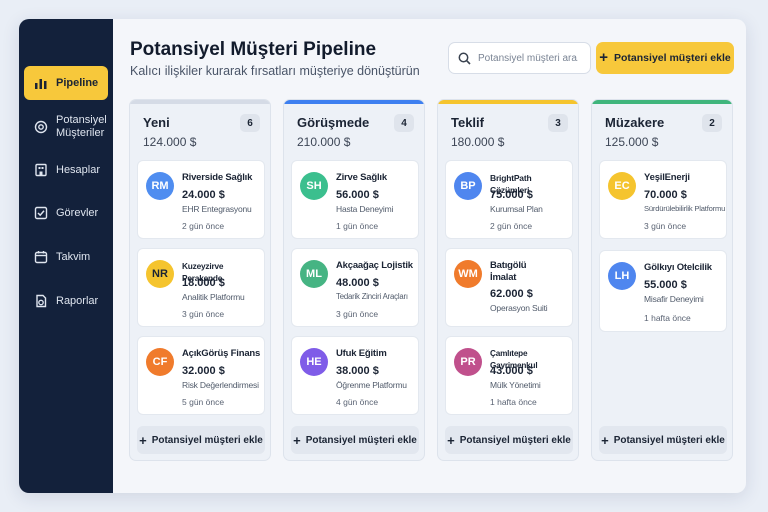  I want to click on column-title: Müzakere, so click(635, 122).